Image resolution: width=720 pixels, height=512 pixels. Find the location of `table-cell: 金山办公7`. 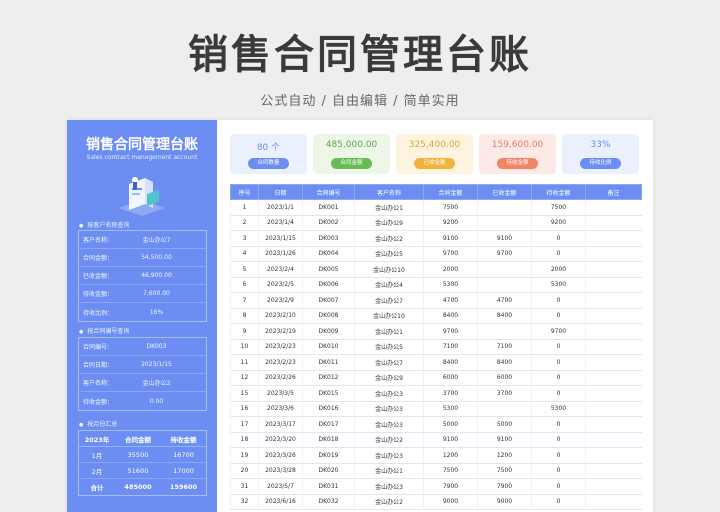

table-cell: 金山办公7 is located at coordinates (389, 362).